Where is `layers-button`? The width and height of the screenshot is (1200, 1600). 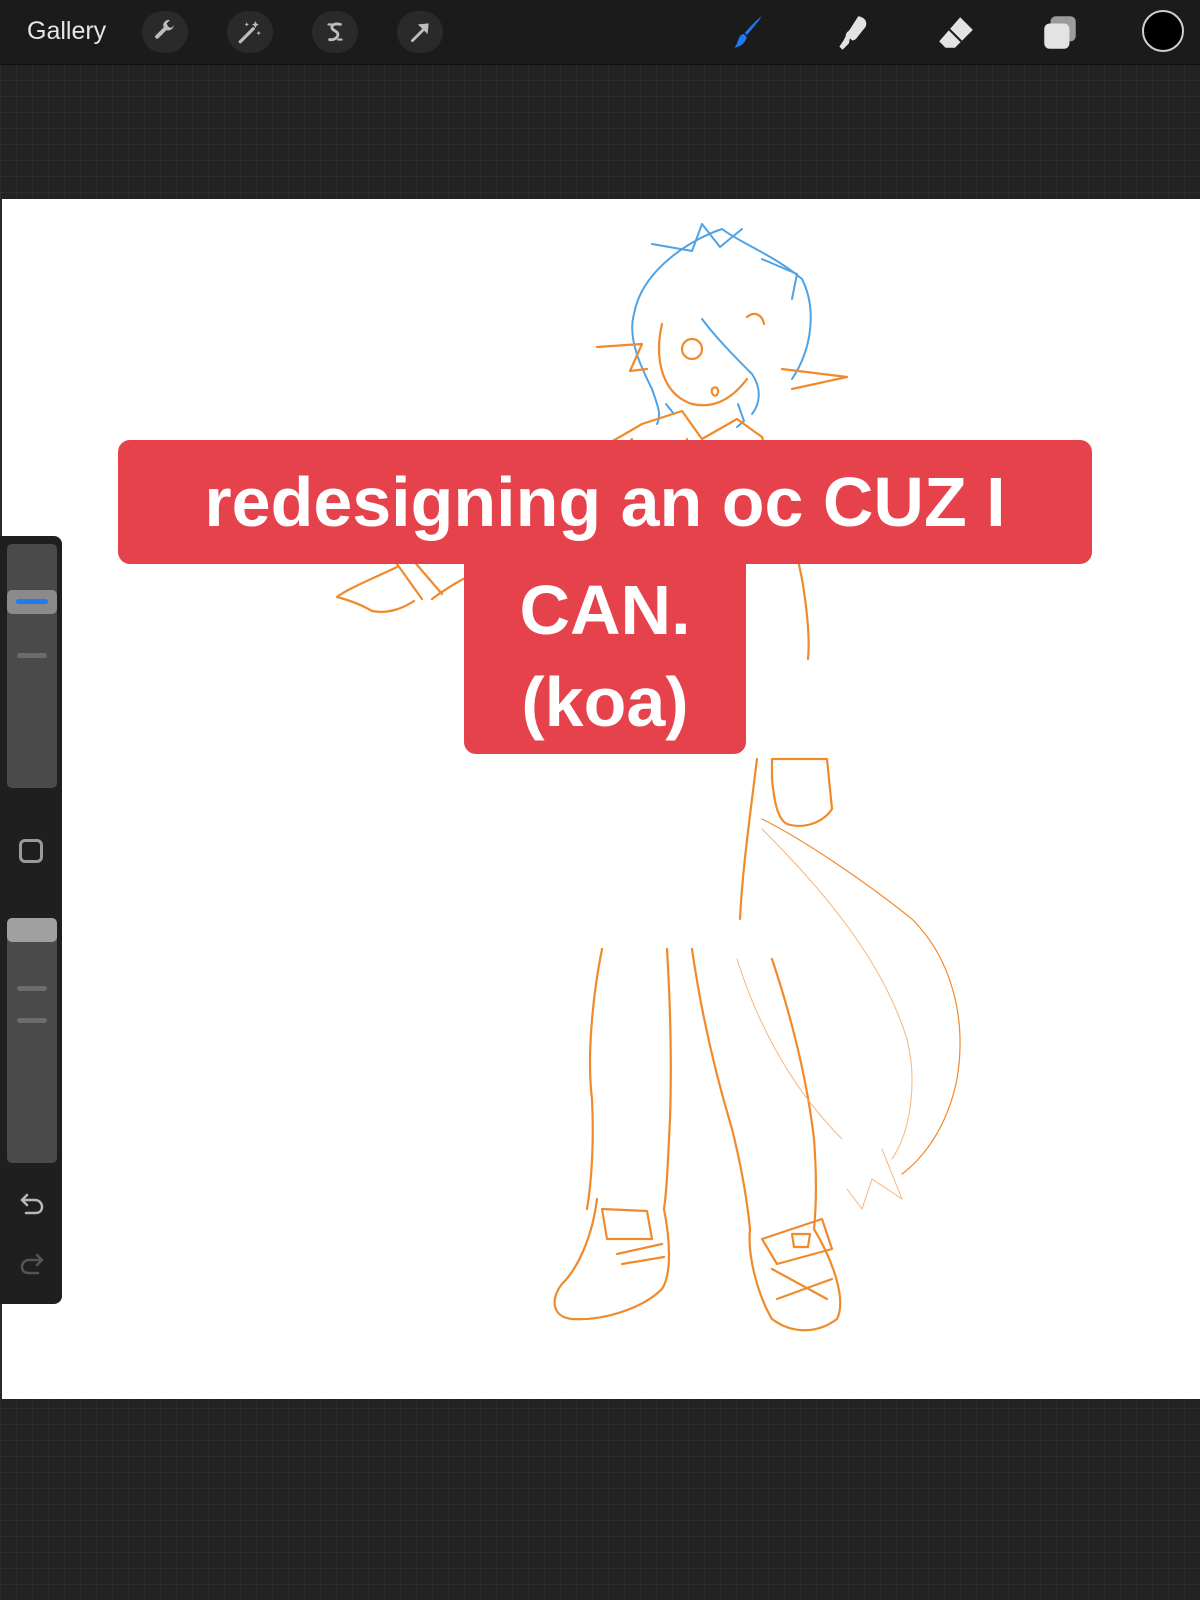 layers-button is located at coordinates (1060, 33).